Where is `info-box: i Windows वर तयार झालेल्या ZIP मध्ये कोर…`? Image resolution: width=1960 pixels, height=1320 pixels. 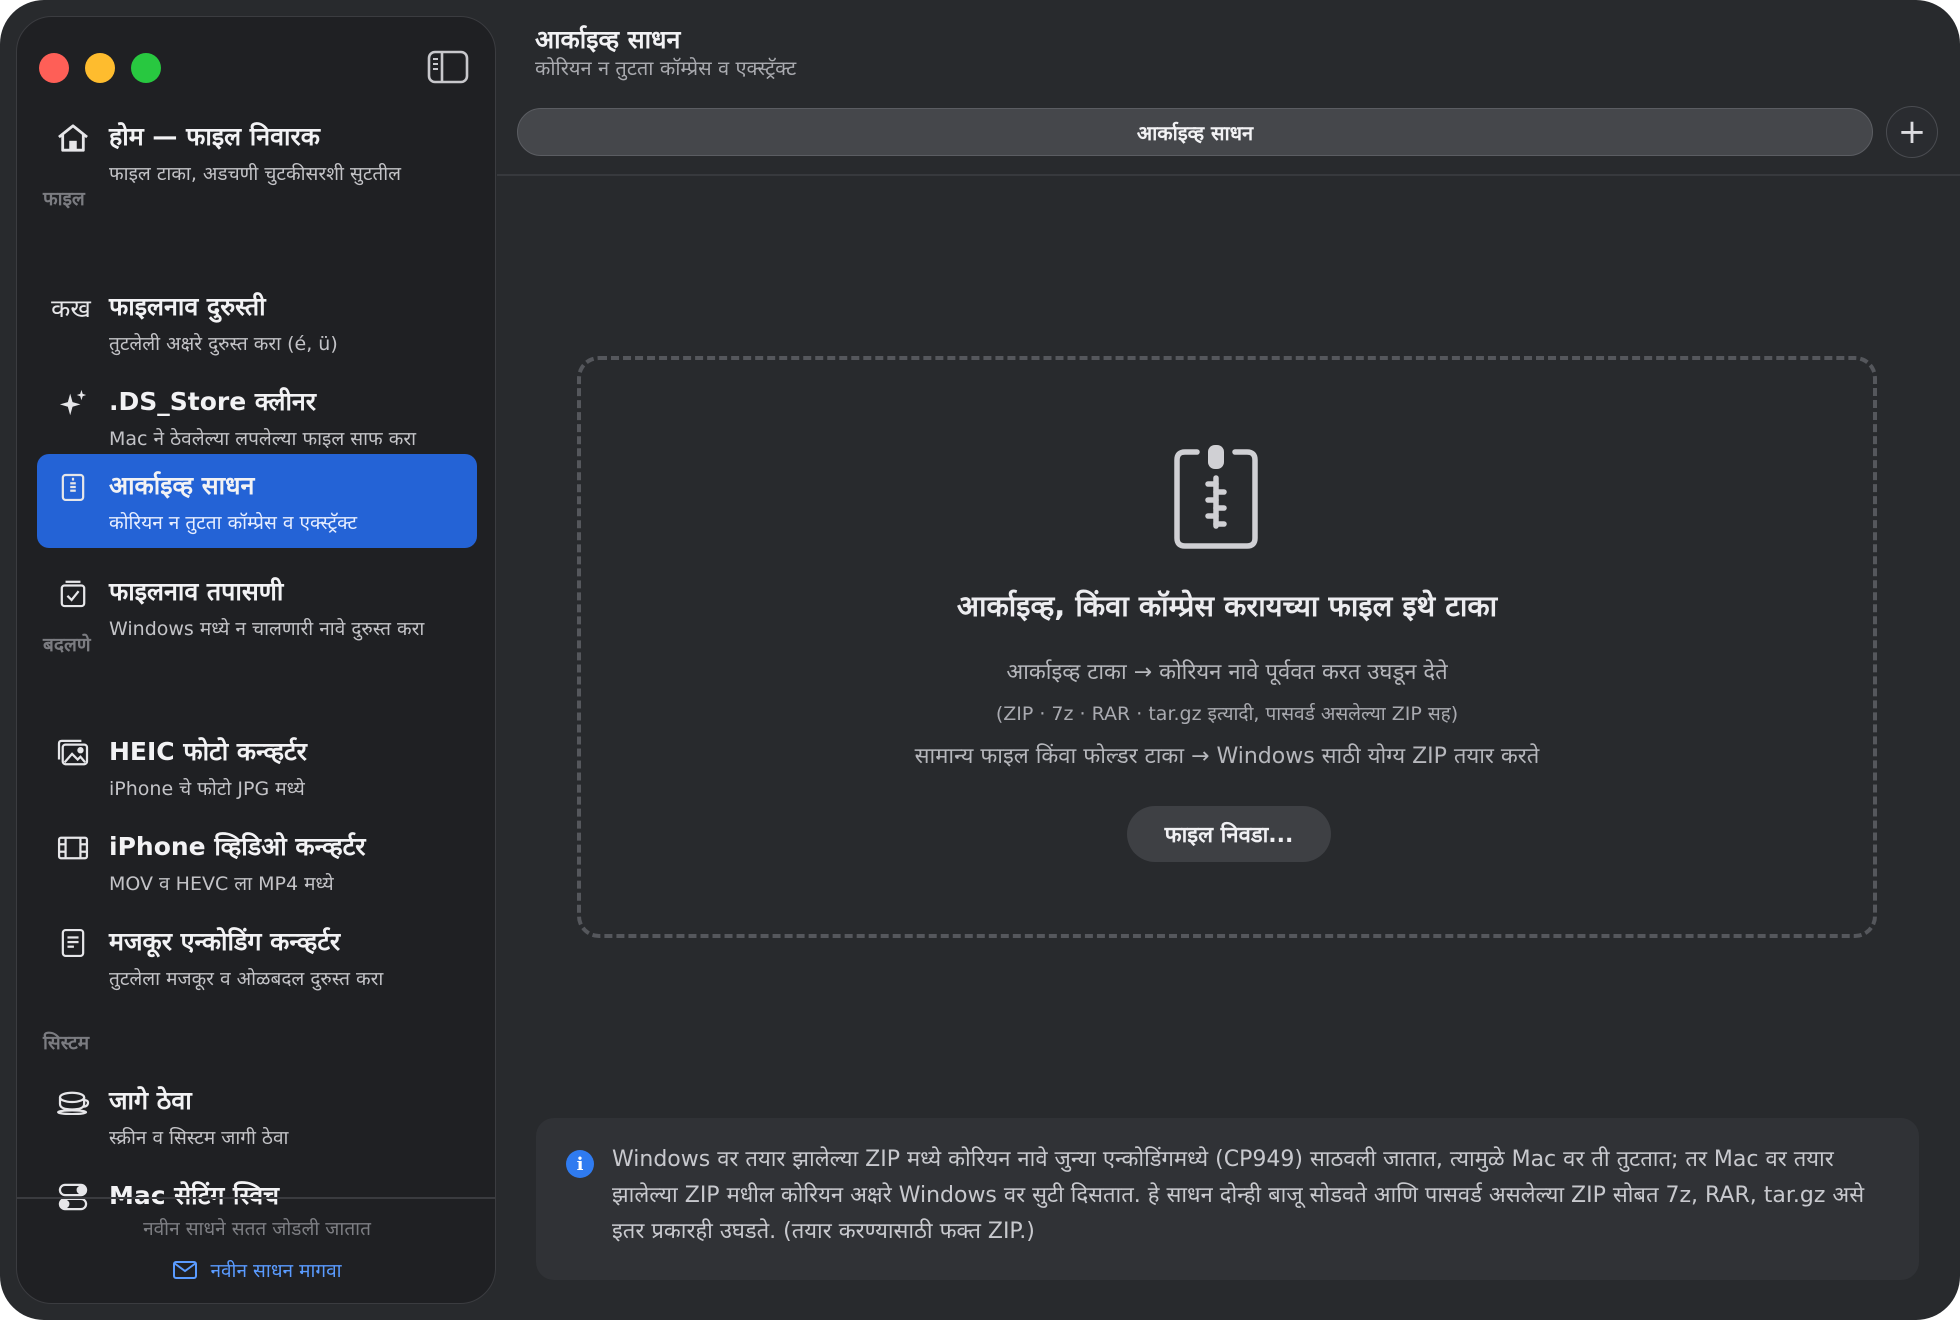 info-box: i Windows वर तयार झालेल्या ZIP मध्ये कोर… is located at coordinates (1227, 1199).